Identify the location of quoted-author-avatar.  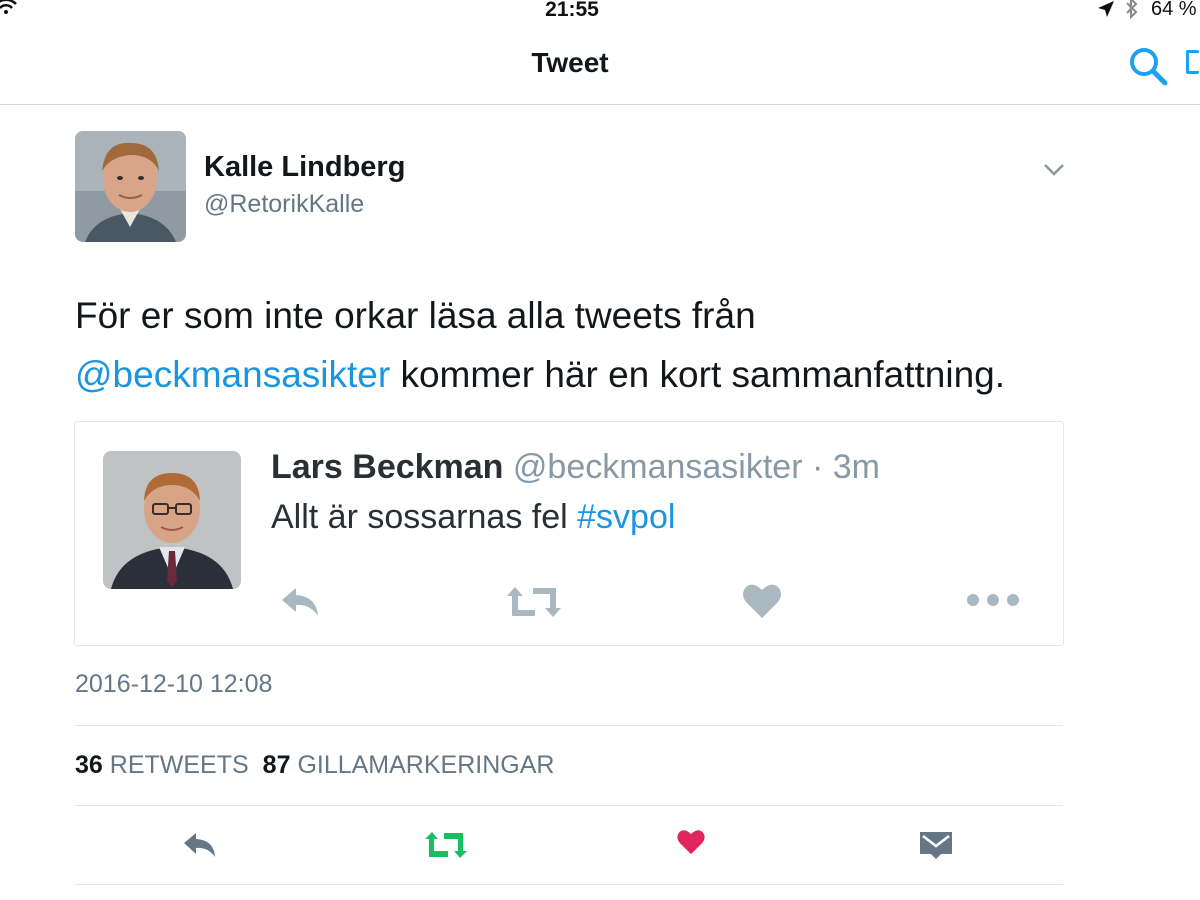
(172, 520).